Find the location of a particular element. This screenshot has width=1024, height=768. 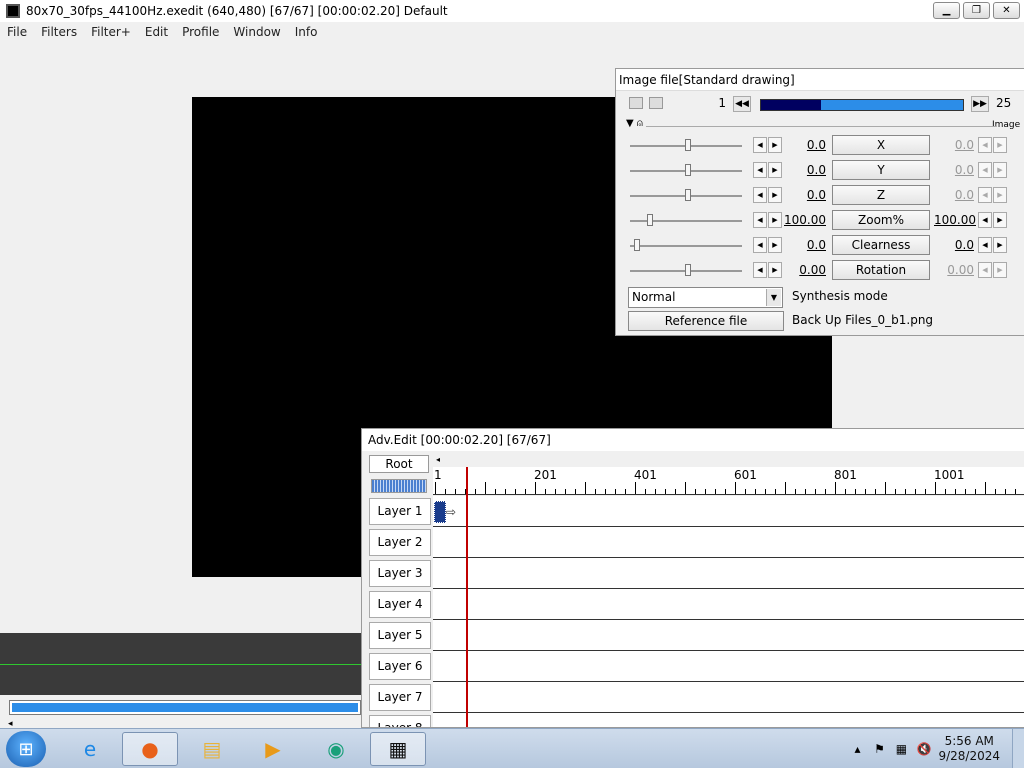

playhead is located at coordinates (467, 597).